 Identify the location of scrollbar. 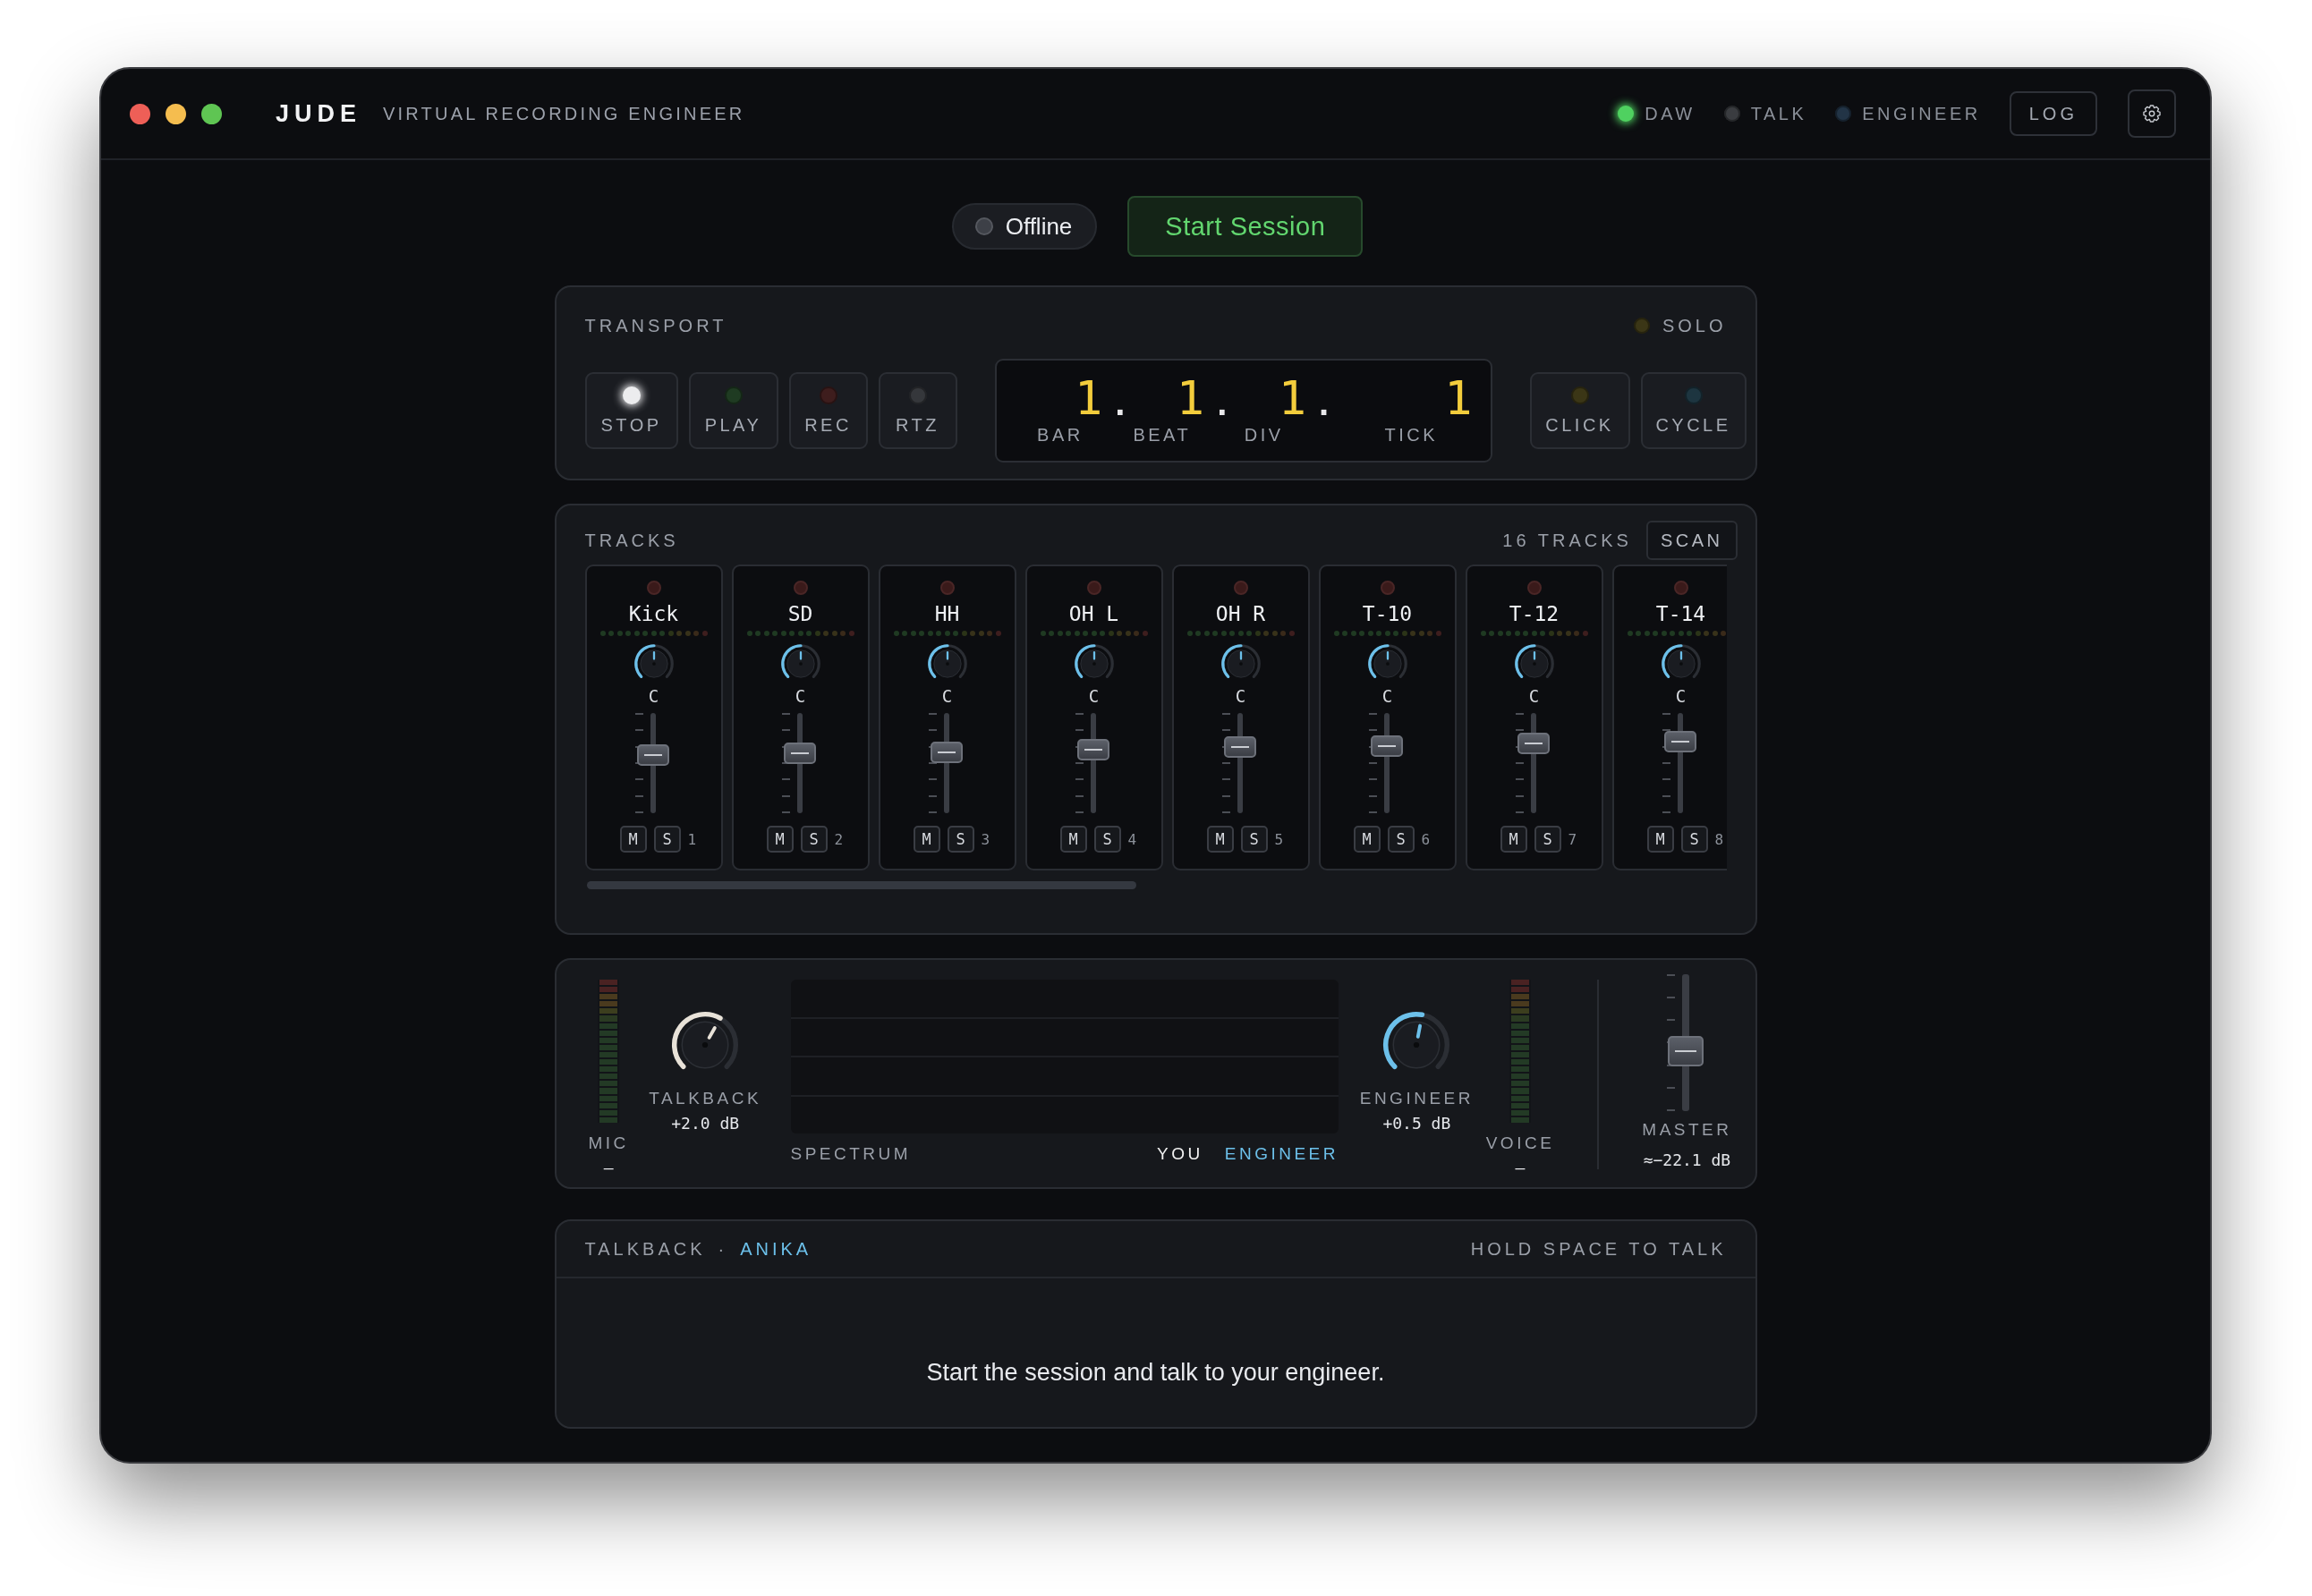
(861, 885).